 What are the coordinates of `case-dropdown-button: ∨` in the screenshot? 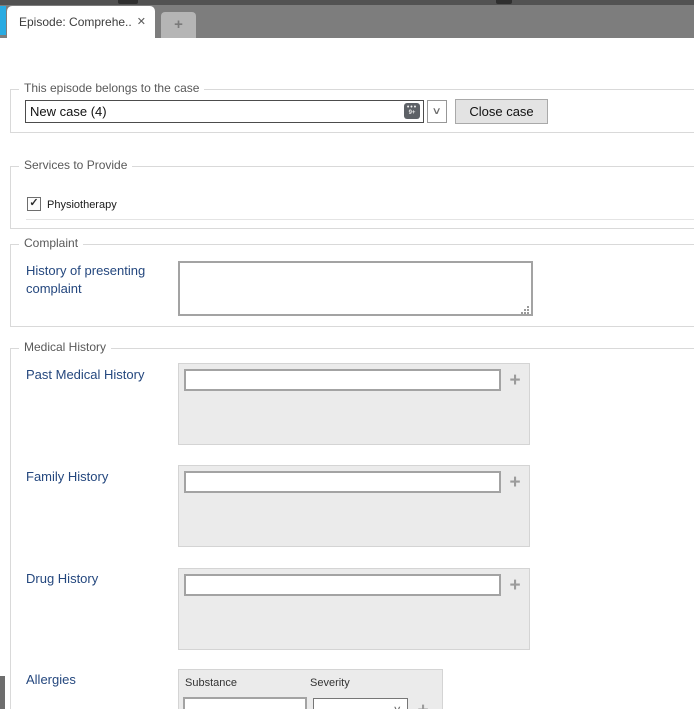 It's located at (437, 111).